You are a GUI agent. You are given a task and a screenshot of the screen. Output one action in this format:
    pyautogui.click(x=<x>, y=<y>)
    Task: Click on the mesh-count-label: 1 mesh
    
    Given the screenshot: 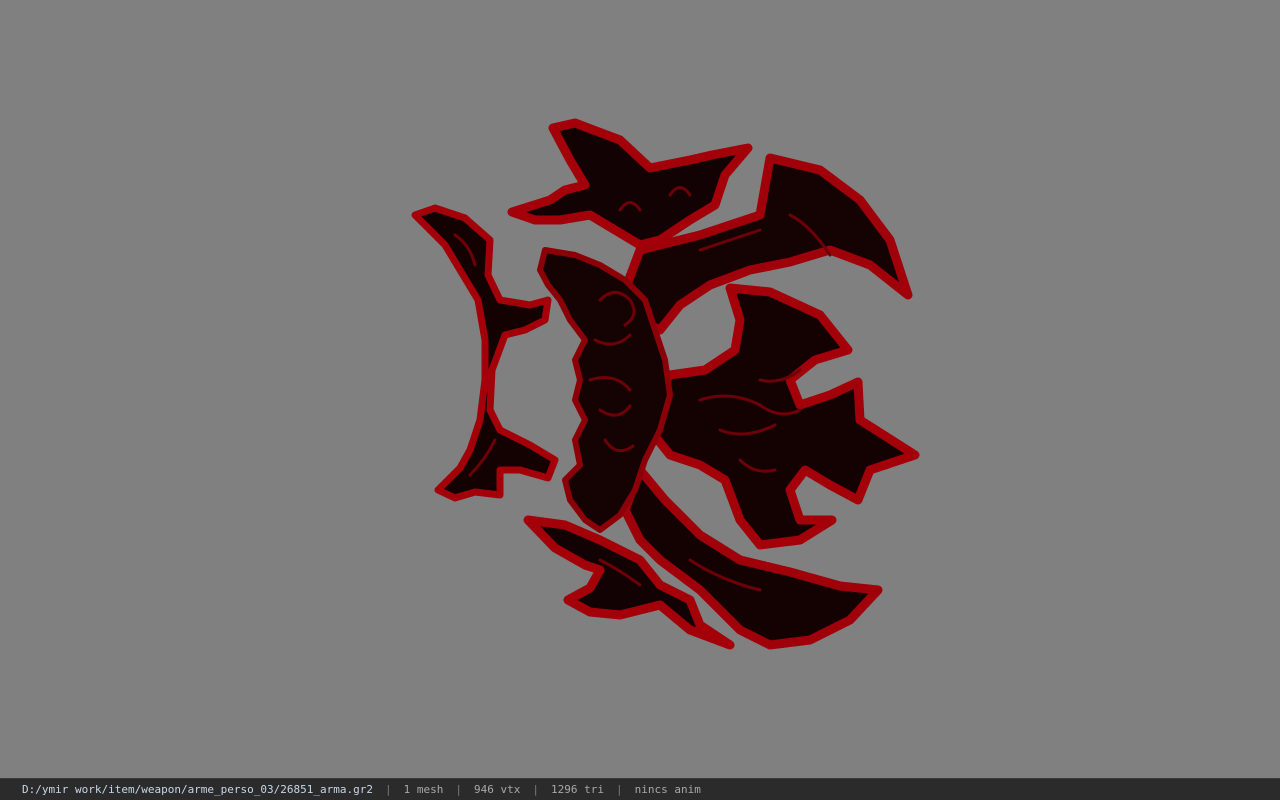 What is the action you would take?
    pyautogui.click(x=423, y=789)
    